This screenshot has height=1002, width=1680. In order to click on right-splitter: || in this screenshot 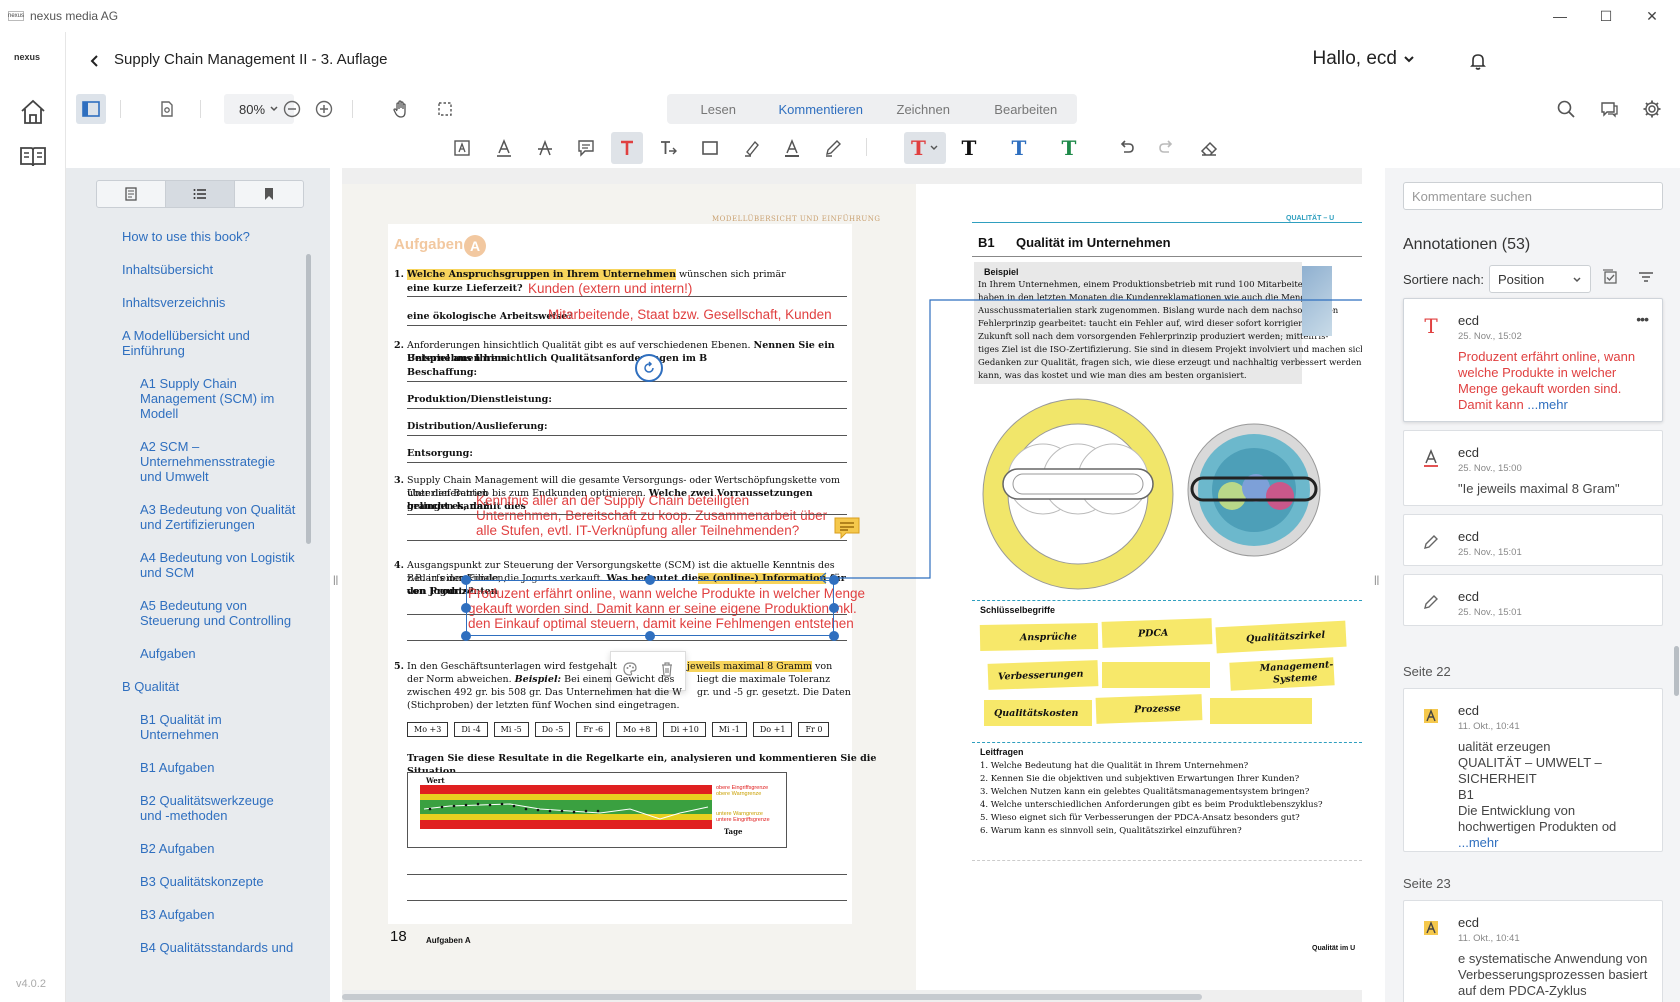, I will do `click(1377, 581)`.